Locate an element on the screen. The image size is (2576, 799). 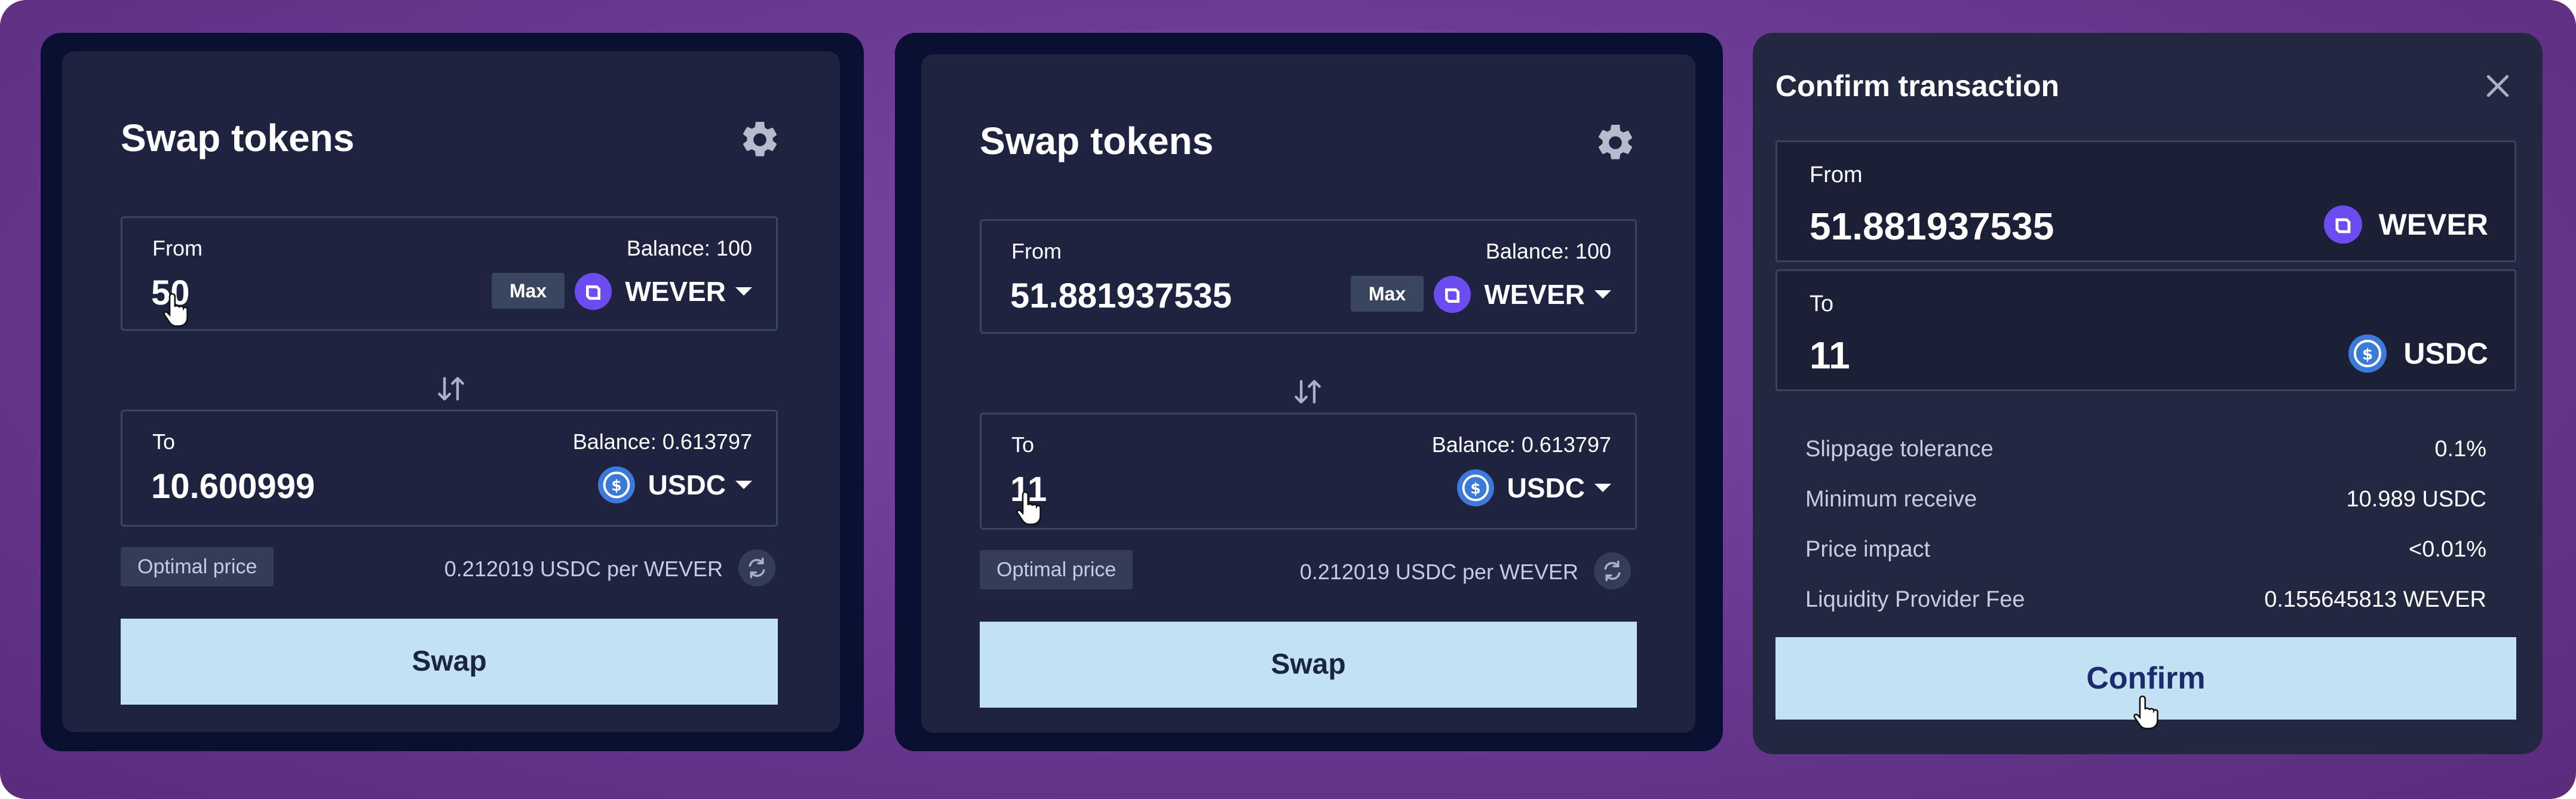
detail-row: Slippage tolerance 0.1% is located at coordinates (2145, 452).